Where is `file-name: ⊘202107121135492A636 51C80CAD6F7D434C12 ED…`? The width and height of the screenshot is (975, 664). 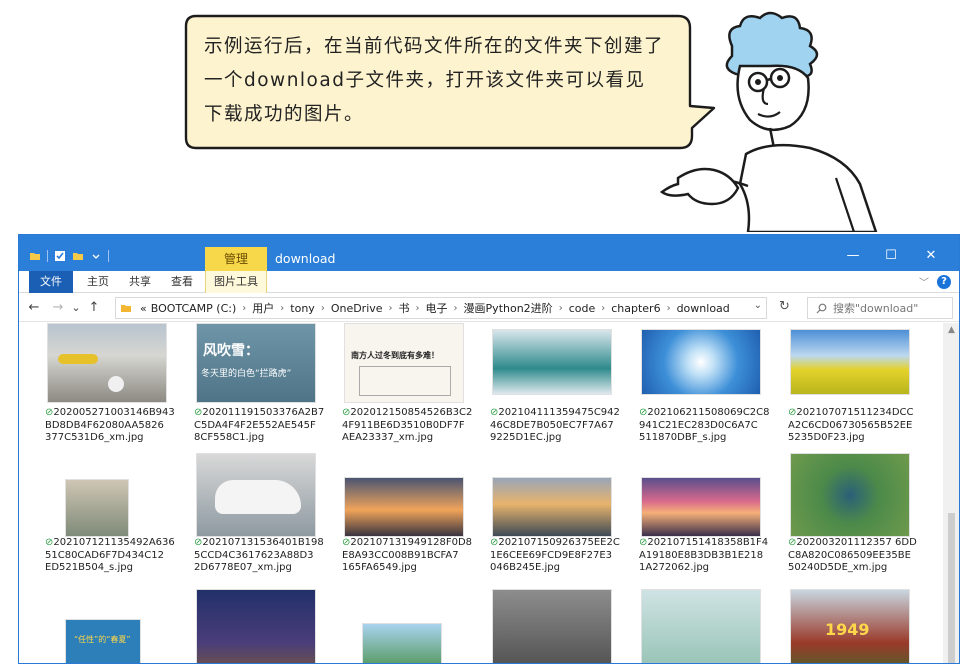
file-name: ⊘202107121135492A636 51C80CAD6F7D434C12 ED… is located at coordinates (110, 555).